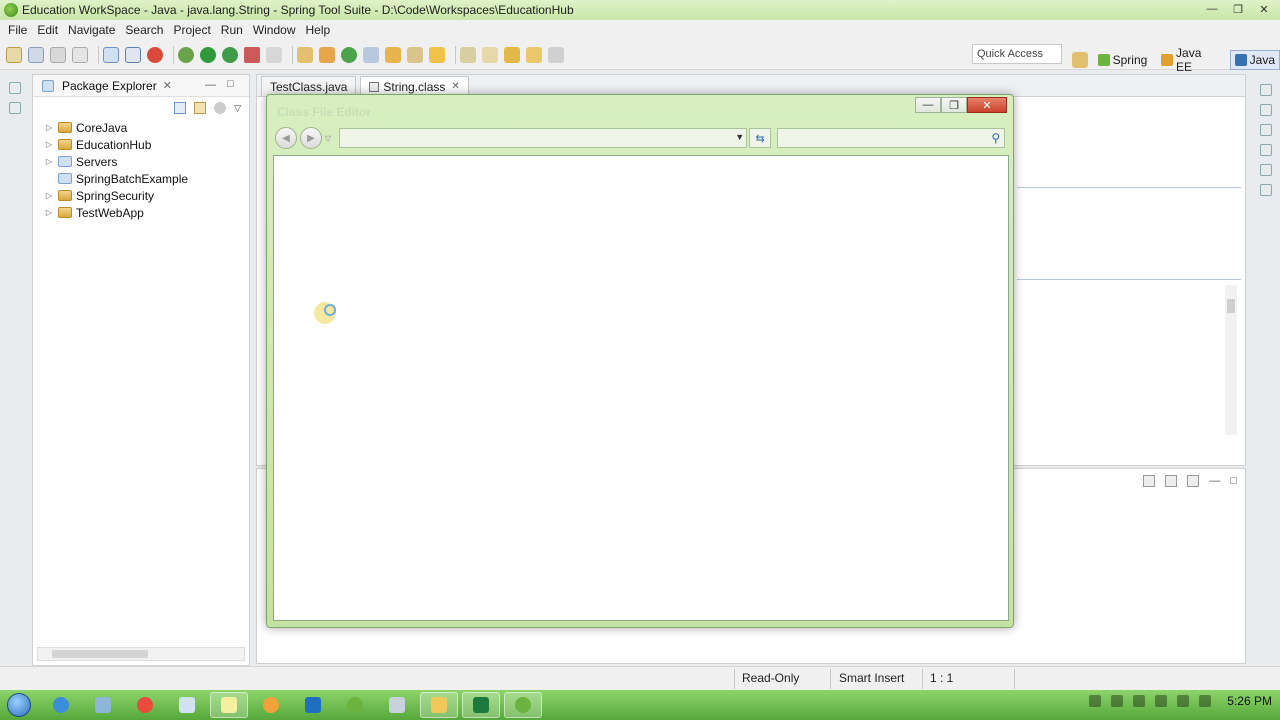 The height and width of the screenshot is (720, 1280). Describe the element at coordinates (309, 86) in the screenshot. I see `tab-testclass-java: TestClass.java` at that location.